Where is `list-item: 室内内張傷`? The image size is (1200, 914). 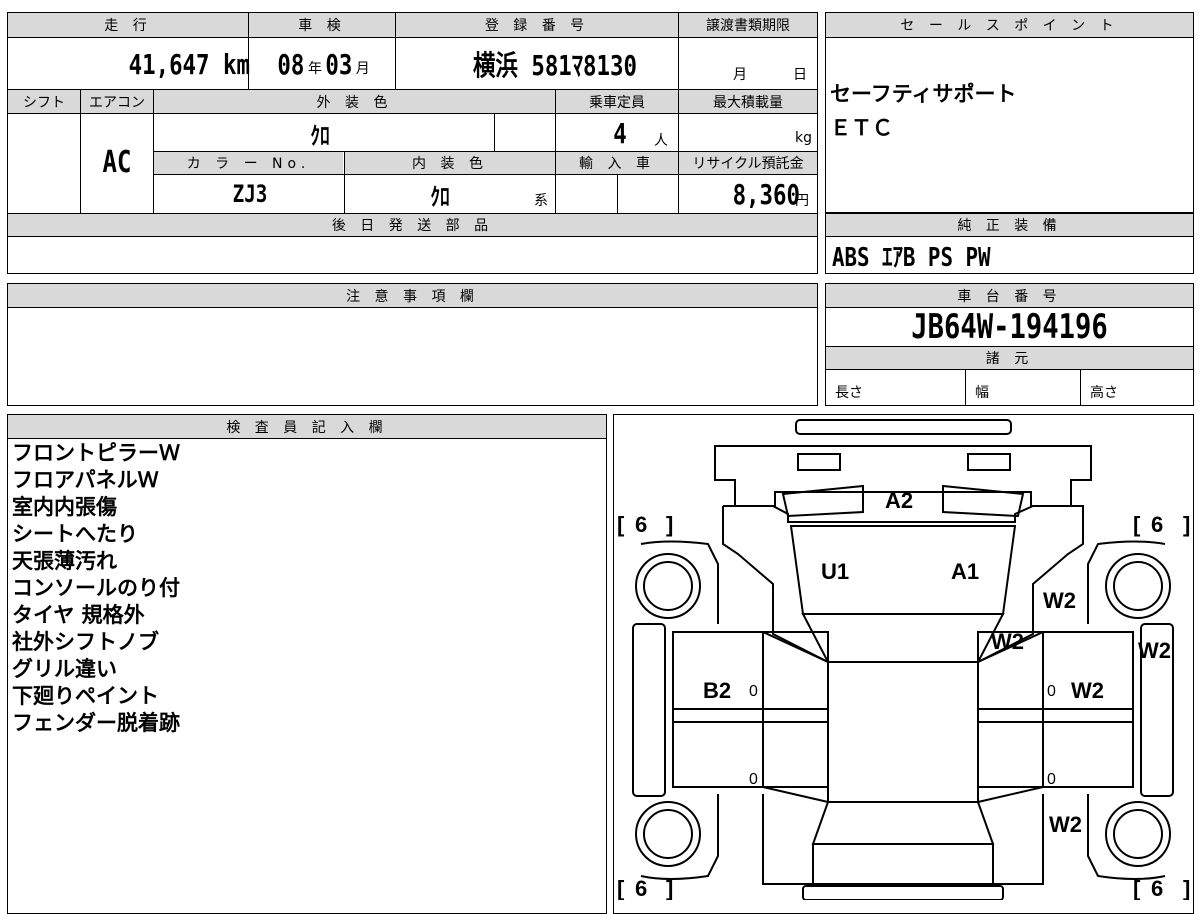
list-item: 室内内張傷 is located at coordinates (64, 507).